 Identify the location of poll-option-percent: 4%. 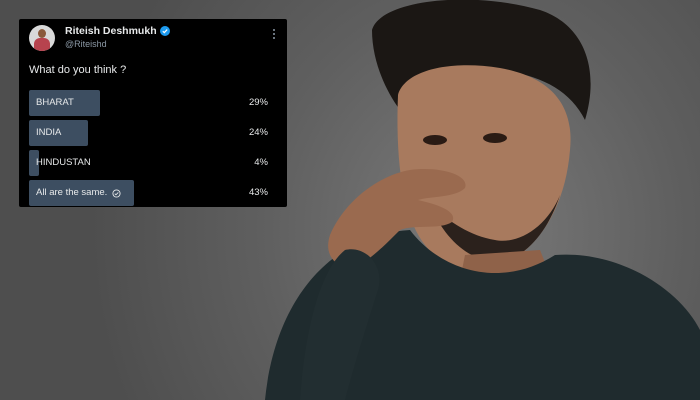
(261, 162).